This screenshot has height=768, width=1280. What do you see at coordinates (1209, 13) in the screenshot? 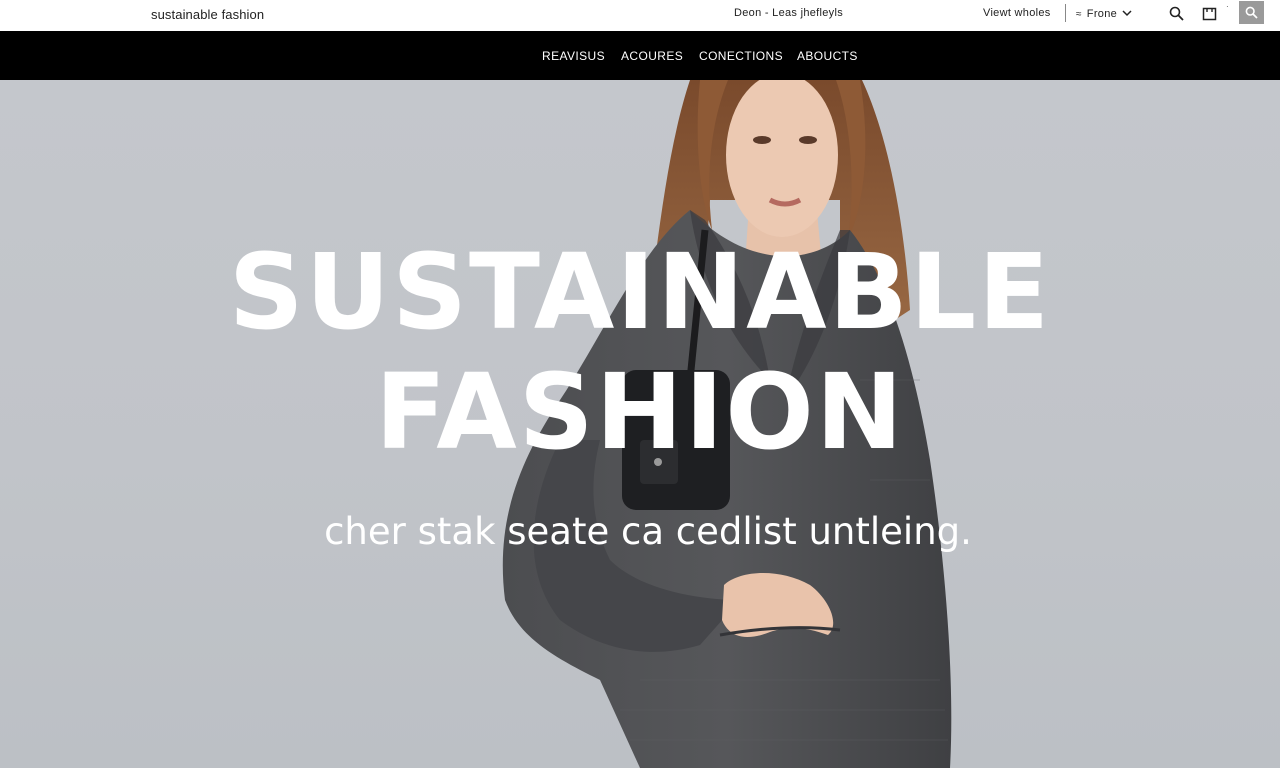
I see `shopping-bag-icon` at bounding box center [1209, 13].